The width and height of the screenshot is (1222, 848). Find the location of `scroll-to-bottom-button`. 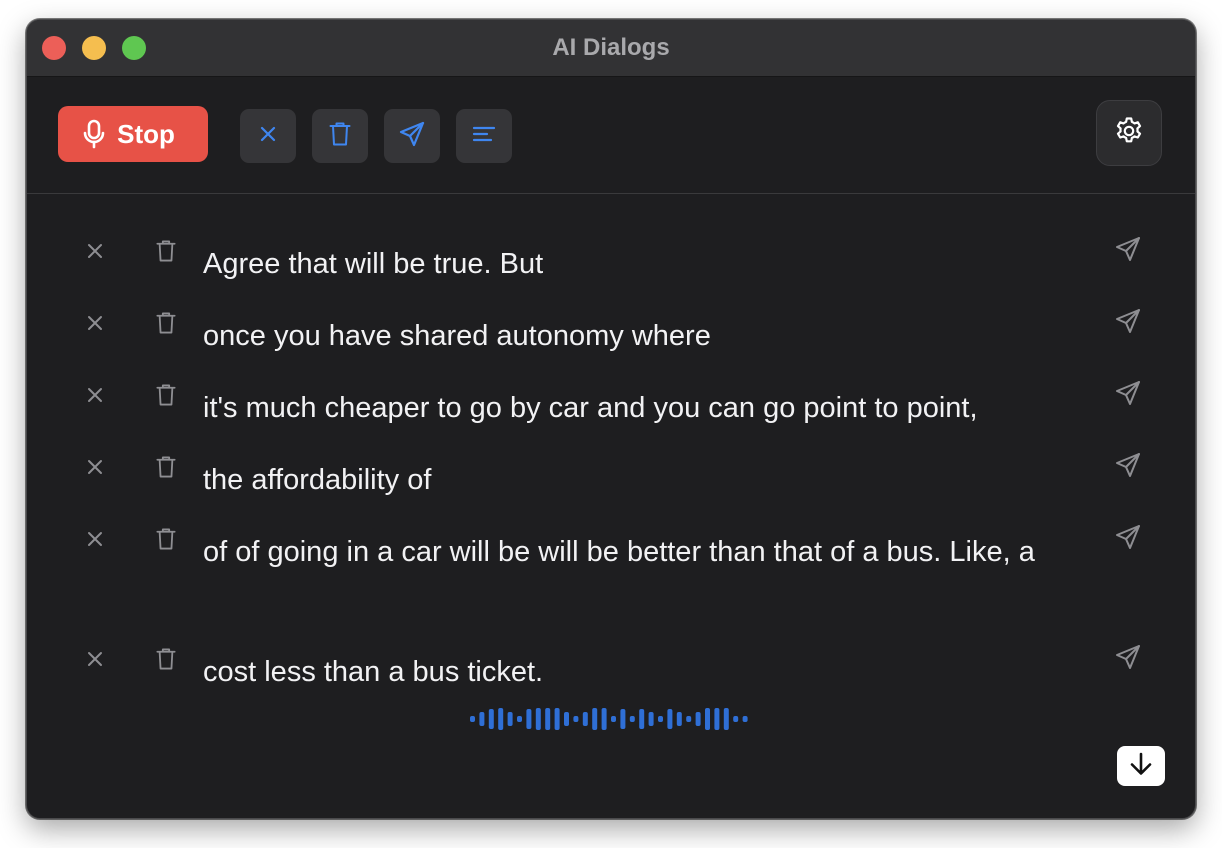

scroll-to-bottom-button is located at coordinates (1141, 766).